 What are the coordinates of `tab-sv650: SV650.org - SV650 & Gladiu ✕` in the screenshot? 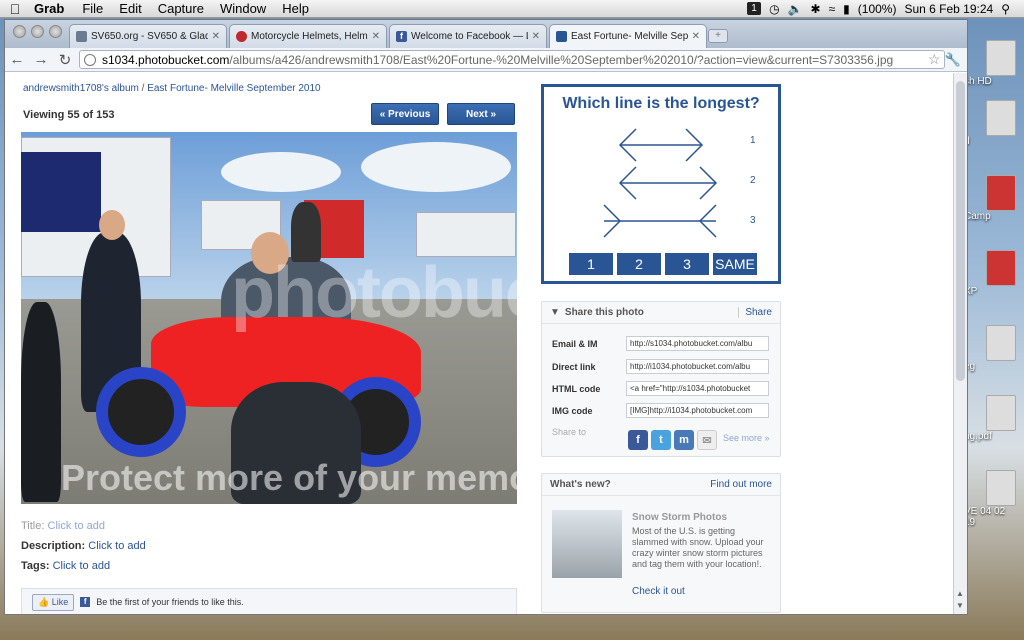 It's located at (148, 36).